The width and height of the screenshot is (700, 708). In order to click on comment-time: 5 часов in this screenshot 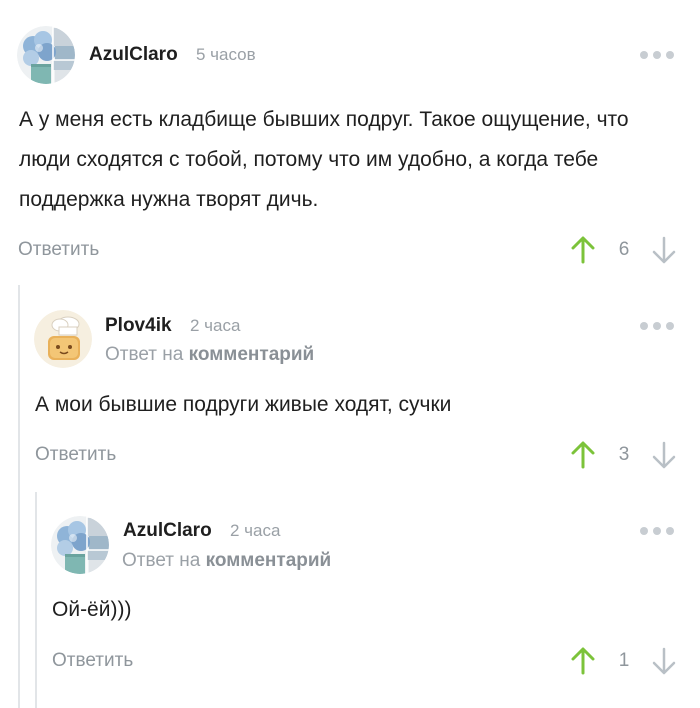, I will do `click(226, 54)`.